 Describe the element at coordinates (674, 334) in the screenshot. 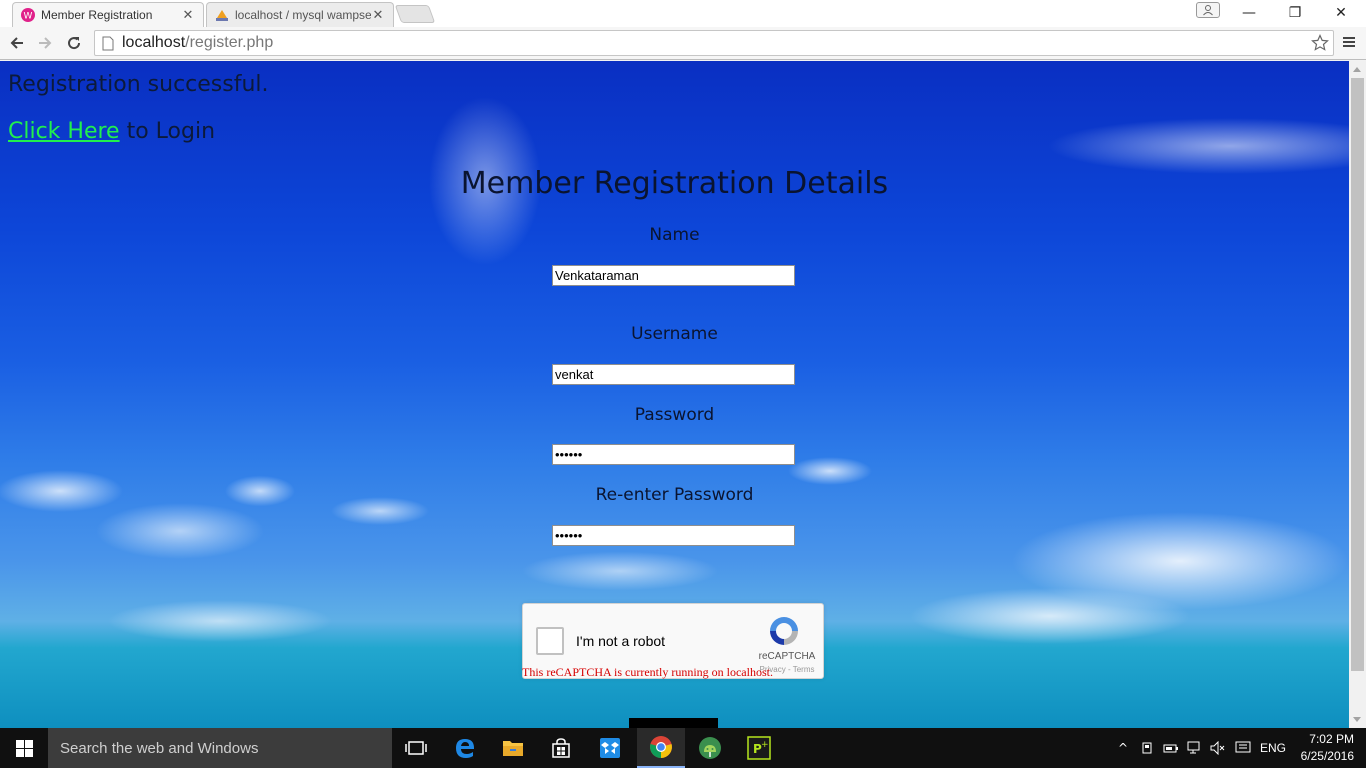

I see `username-label: Username` at that location.